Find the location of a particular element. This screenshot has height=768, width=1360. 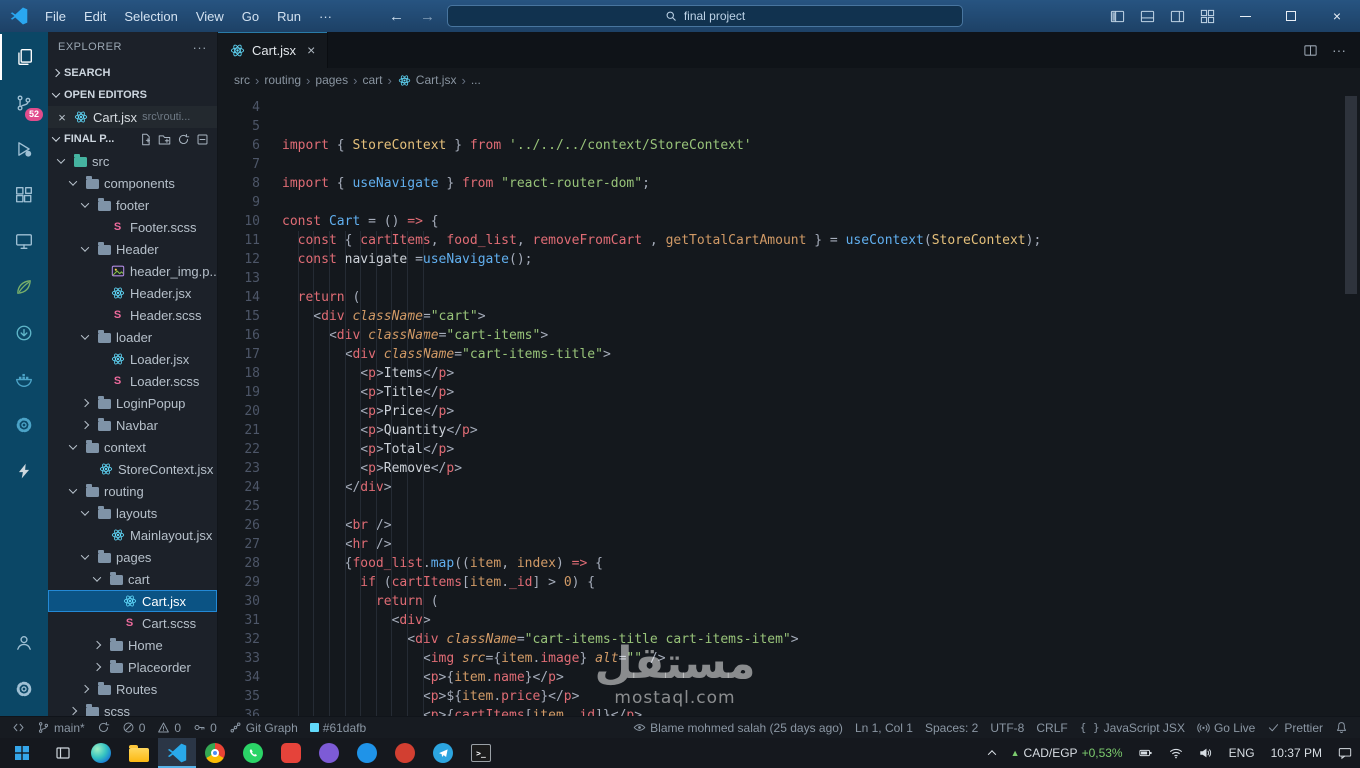

menu-edit: Edit is located at coordinates (95, 16).